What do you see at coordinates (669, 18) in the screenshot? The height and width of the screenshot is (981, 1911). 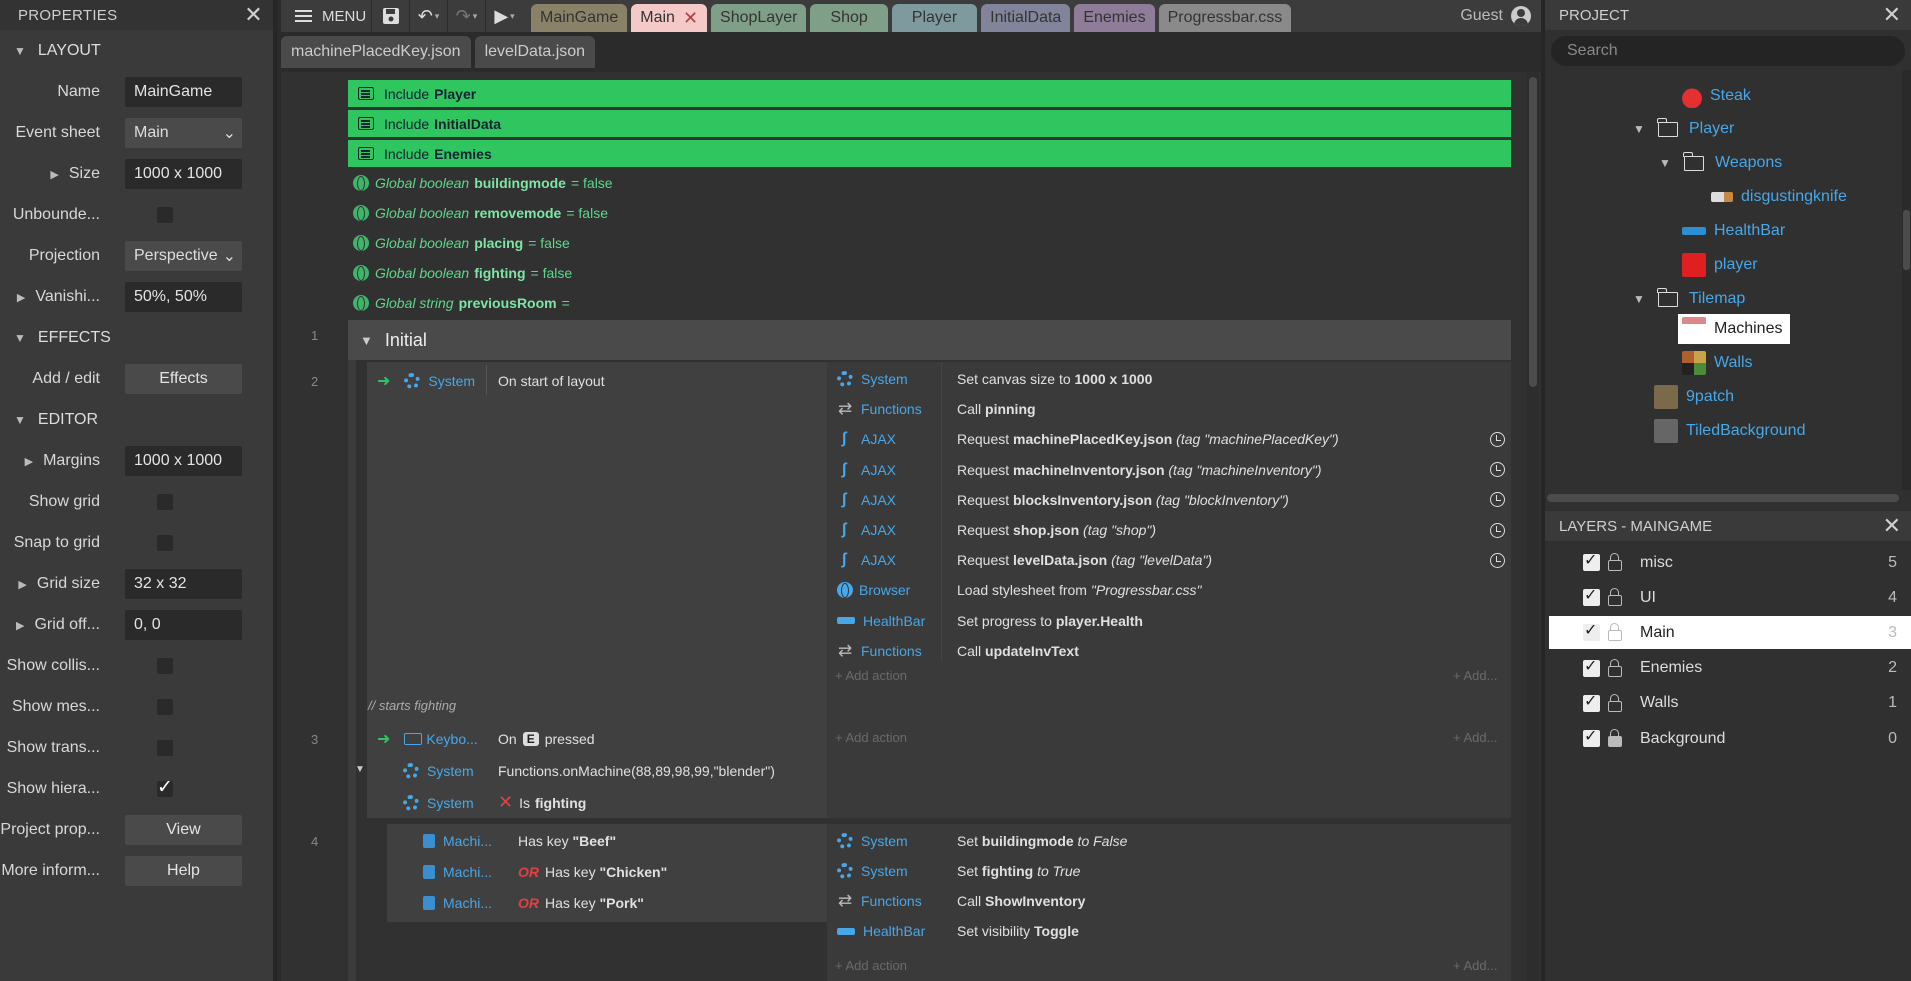 I see `tab-main: Main ✕` at bounding box center [669, 18].